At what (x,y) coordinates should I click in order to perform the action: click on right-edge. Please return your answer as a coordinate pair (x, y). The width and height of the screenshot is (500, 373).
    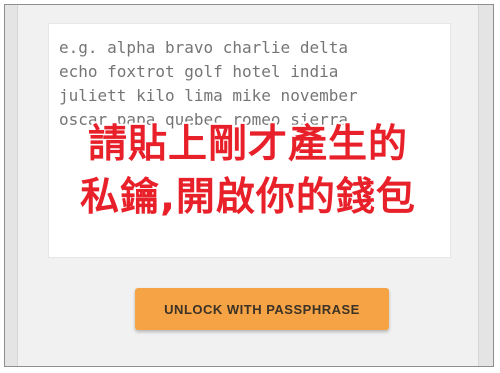
    Looking at the image, I should click on (485, 185).